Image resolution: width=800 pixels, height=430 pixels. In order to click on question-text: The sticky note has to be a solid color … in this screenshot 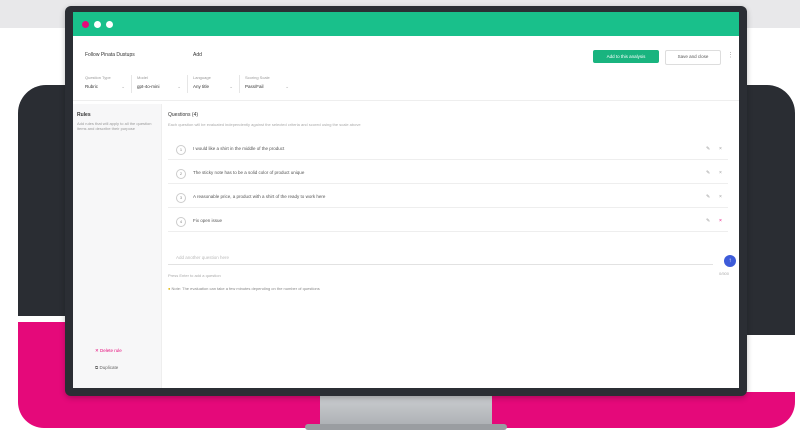, I will do `click(249, 172)`.